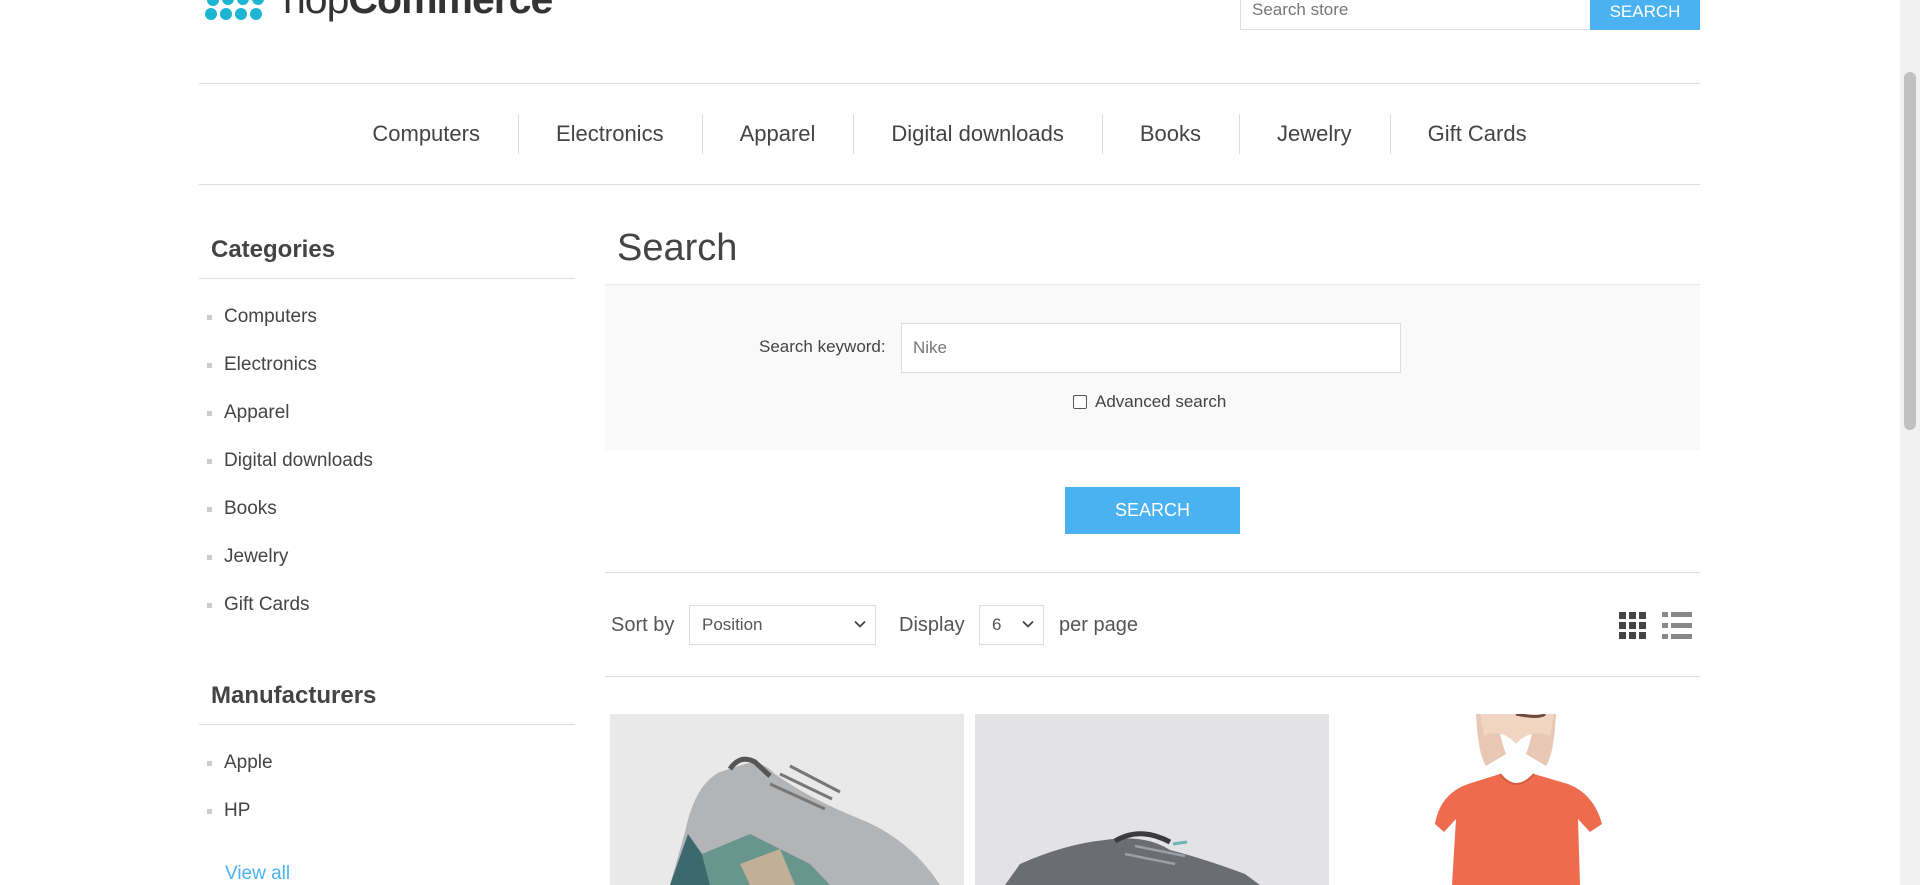 The image size is (1920, 885). I want to click on logo-text: nopCommerce, so click(418, 11).